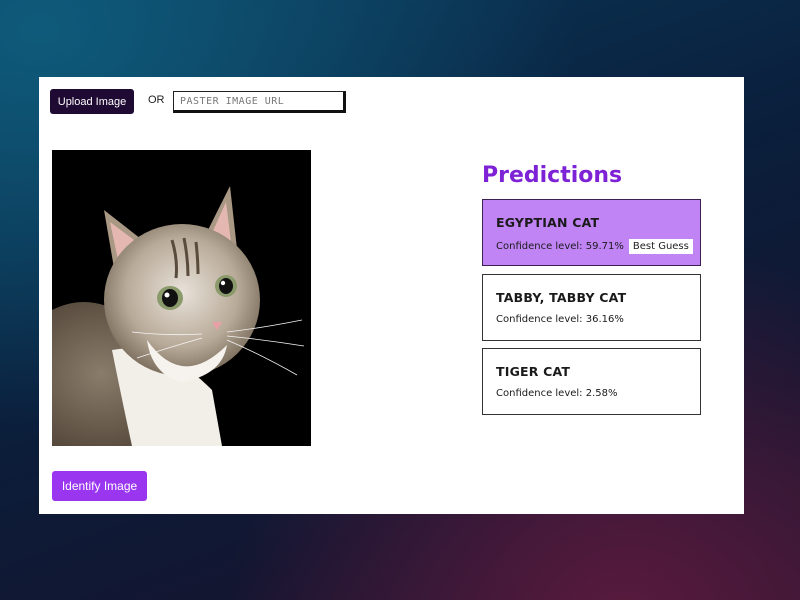  Describe the element at coordinates (560, 246) in the screenshot. I see `confidence-text: Confidence level: 59.71%` at that location.